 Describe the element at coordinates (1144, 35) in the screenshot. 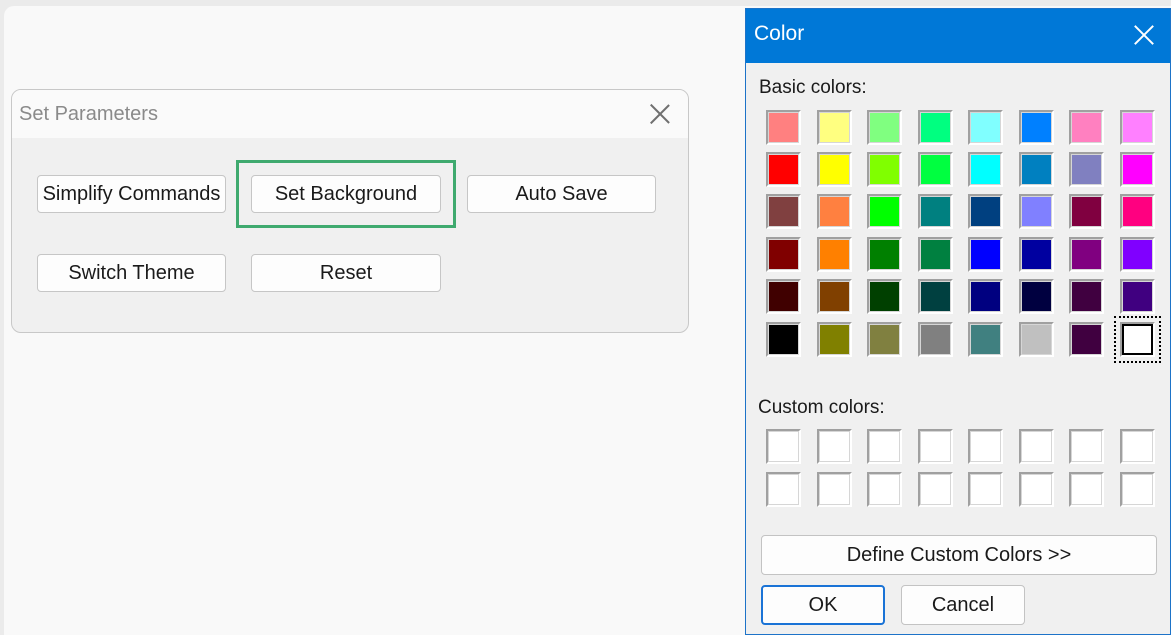

I see `color-close-icon` at that location.